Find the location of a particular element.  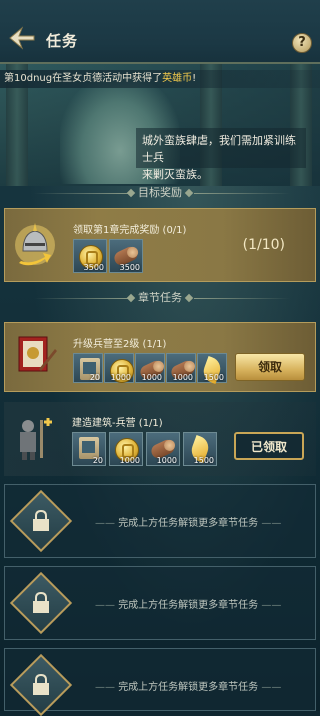

chapter-task-card: 升级兵营至2级 (1/1) 20 1000 1000 1000 领取 1500 is located at coordinates (160, 357).